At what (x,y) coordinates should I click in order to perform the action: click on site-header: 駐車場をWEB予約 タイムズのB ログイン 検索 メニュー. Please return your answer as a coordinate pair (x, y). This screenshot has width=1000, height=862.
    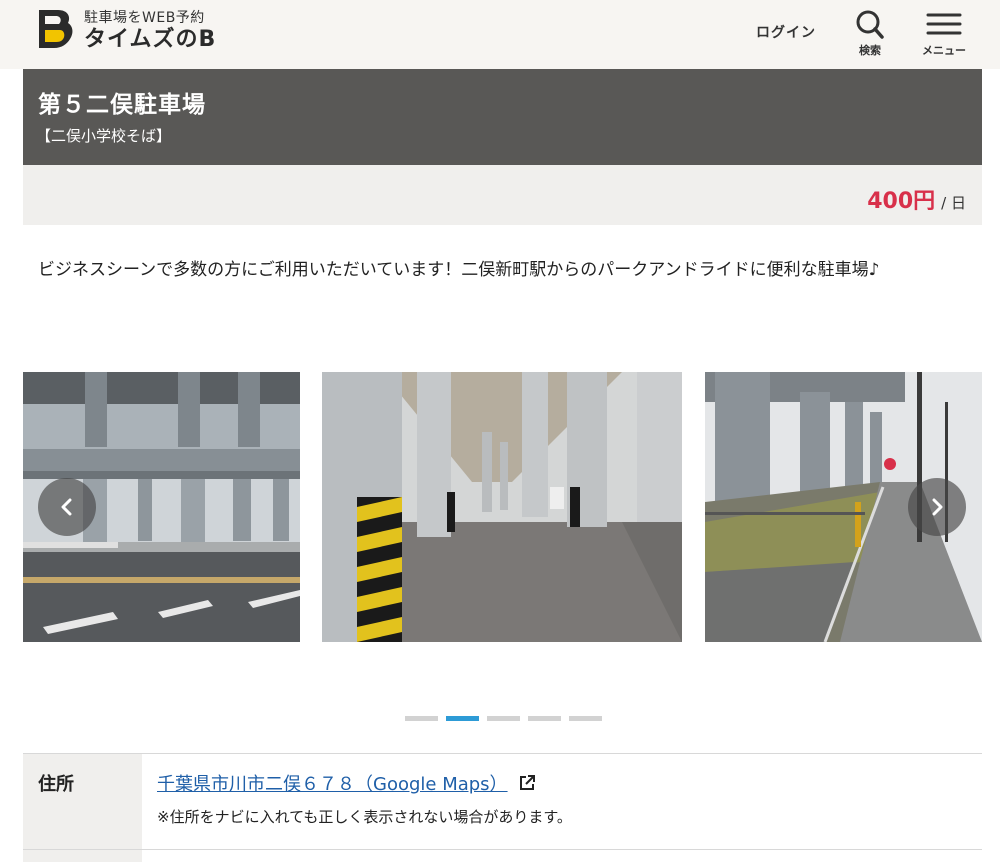
    Looking at the image, I should click on (500, 34).